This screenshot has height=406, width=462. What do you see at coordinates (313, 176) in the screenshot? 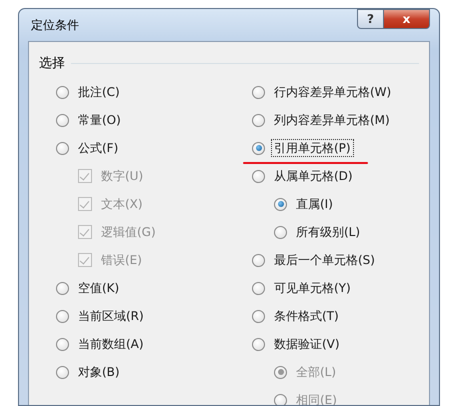
I see `option-label: 从属单元格(D)` at bounding box center [313, 176].